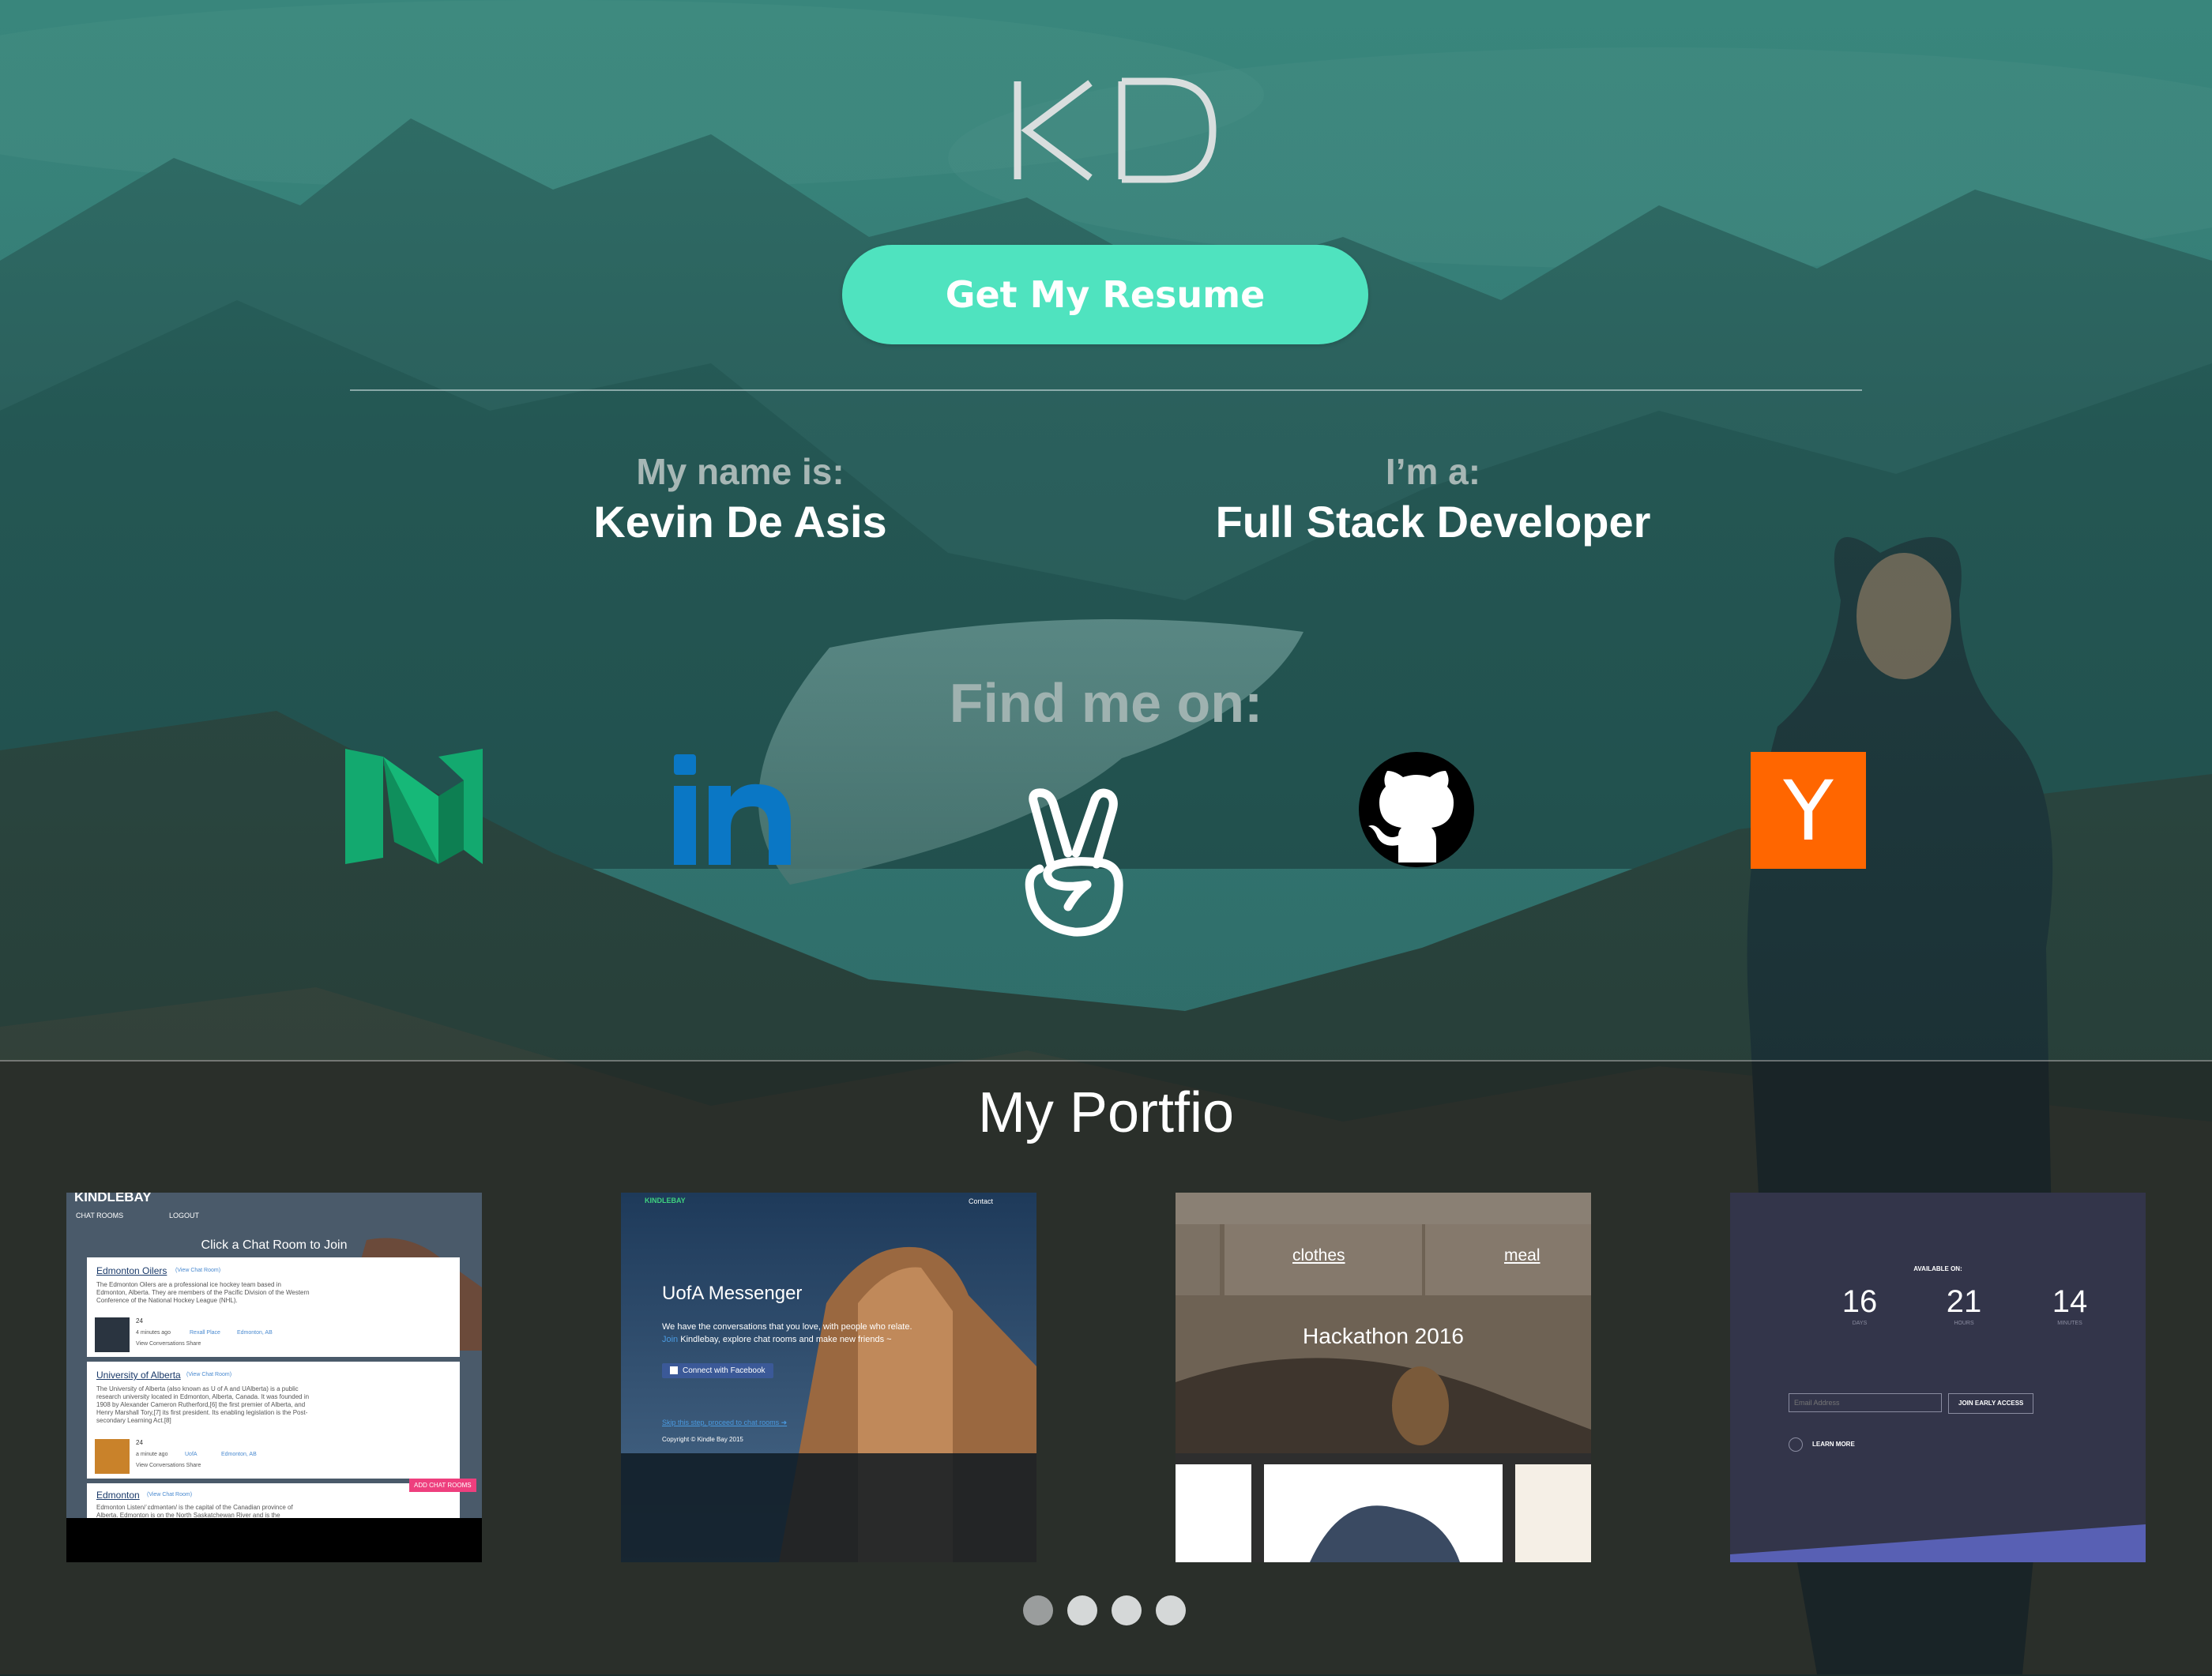 This screenshot has height=1676, width=2212. I want to click on card3-title: Hackathon 2016, so click(1384, 1336).